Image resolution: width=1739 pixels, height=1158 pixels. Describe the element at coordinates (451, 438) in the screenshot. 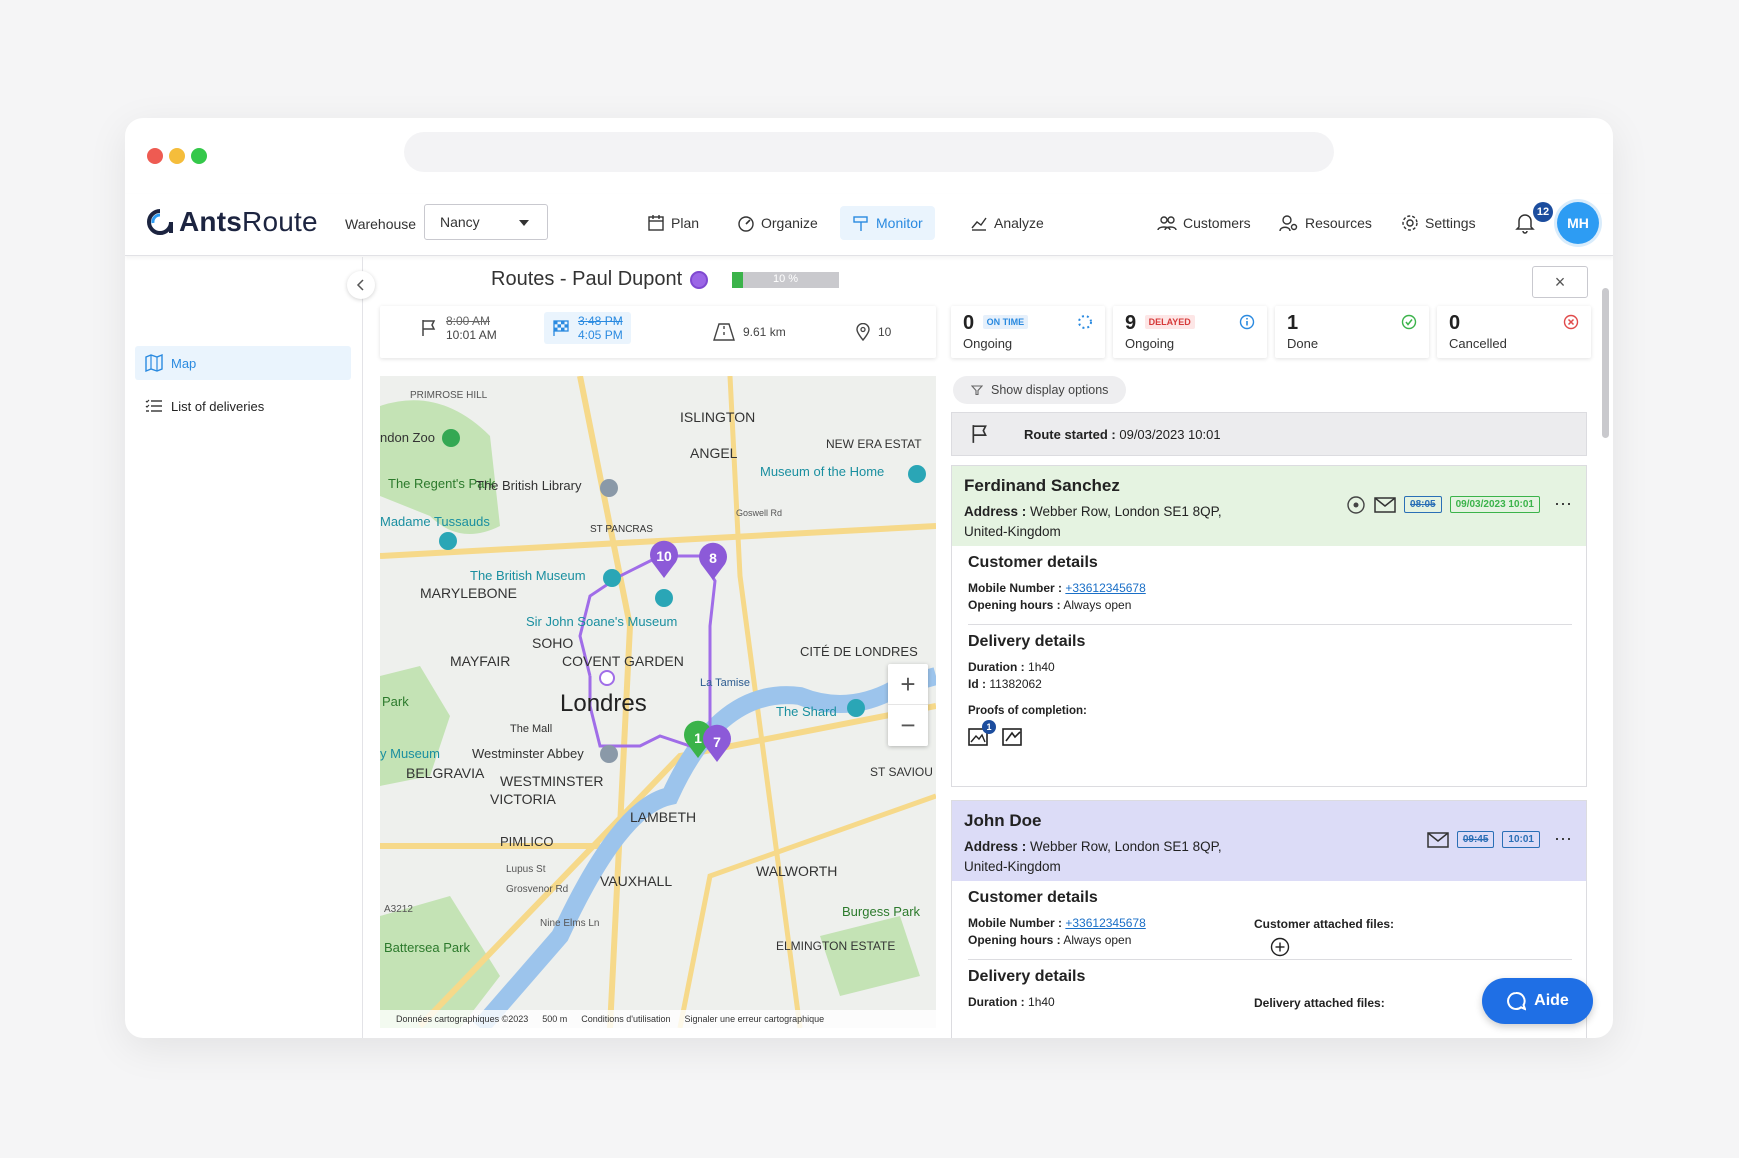

I see `poi-zoo-icon` at that location.